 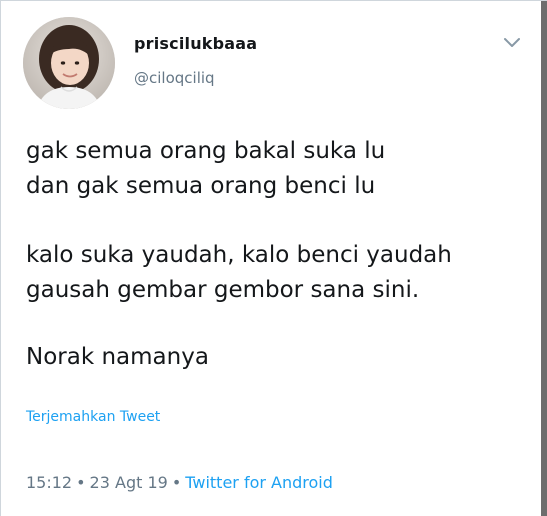 I want to click on avatar-photo, so click(x=69, y=63).